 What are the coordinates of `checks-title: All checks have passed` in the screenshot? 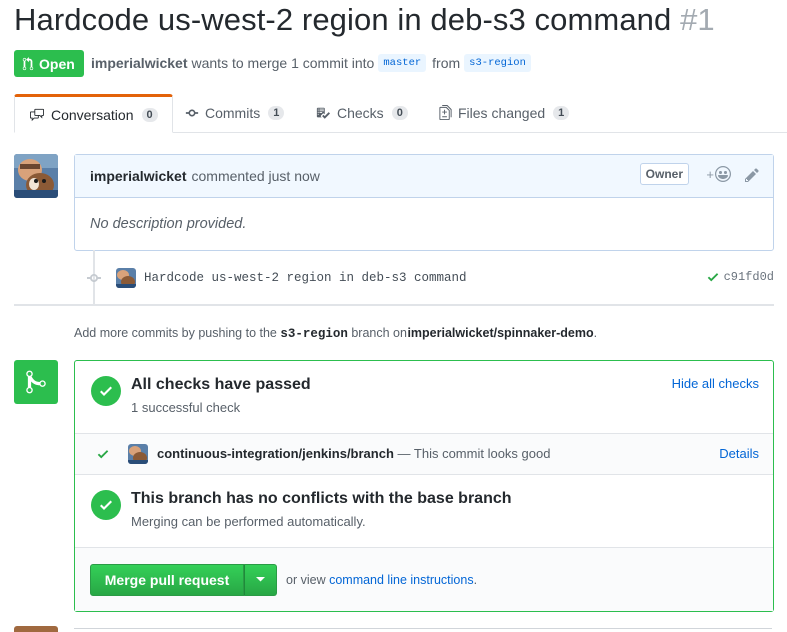 It's located at (221, 384).